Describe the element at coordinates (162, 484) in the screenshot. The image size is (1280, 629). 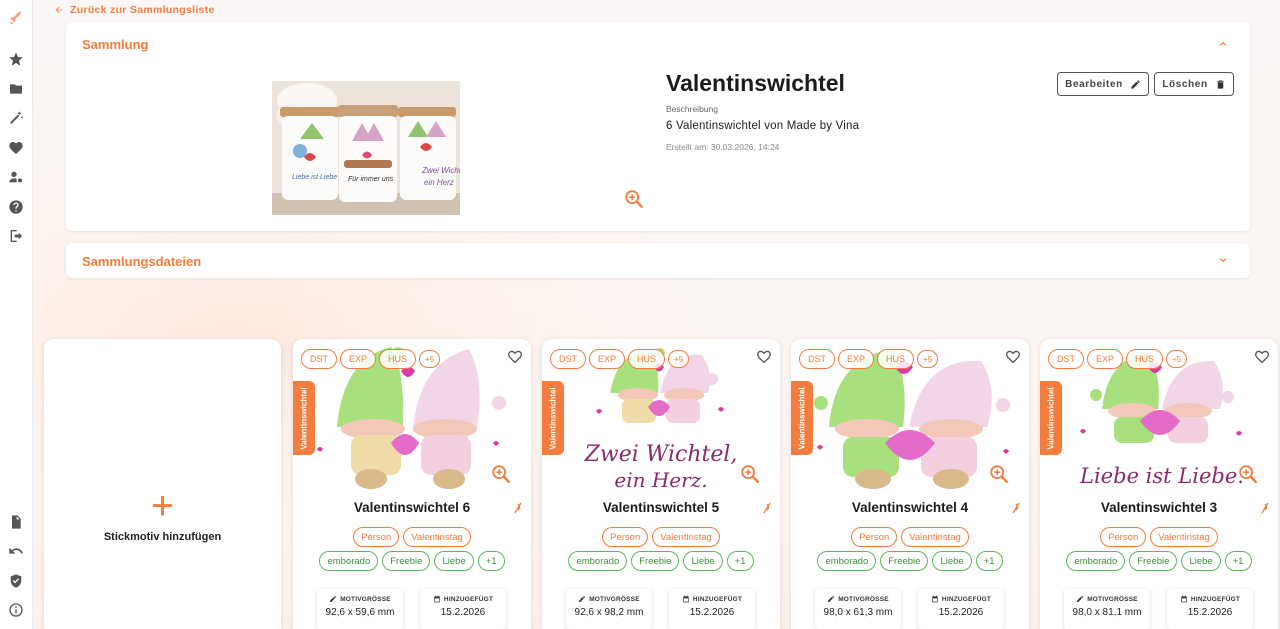
I see `add-motif-card: + Stickmotiv hinzufügen` at that location.